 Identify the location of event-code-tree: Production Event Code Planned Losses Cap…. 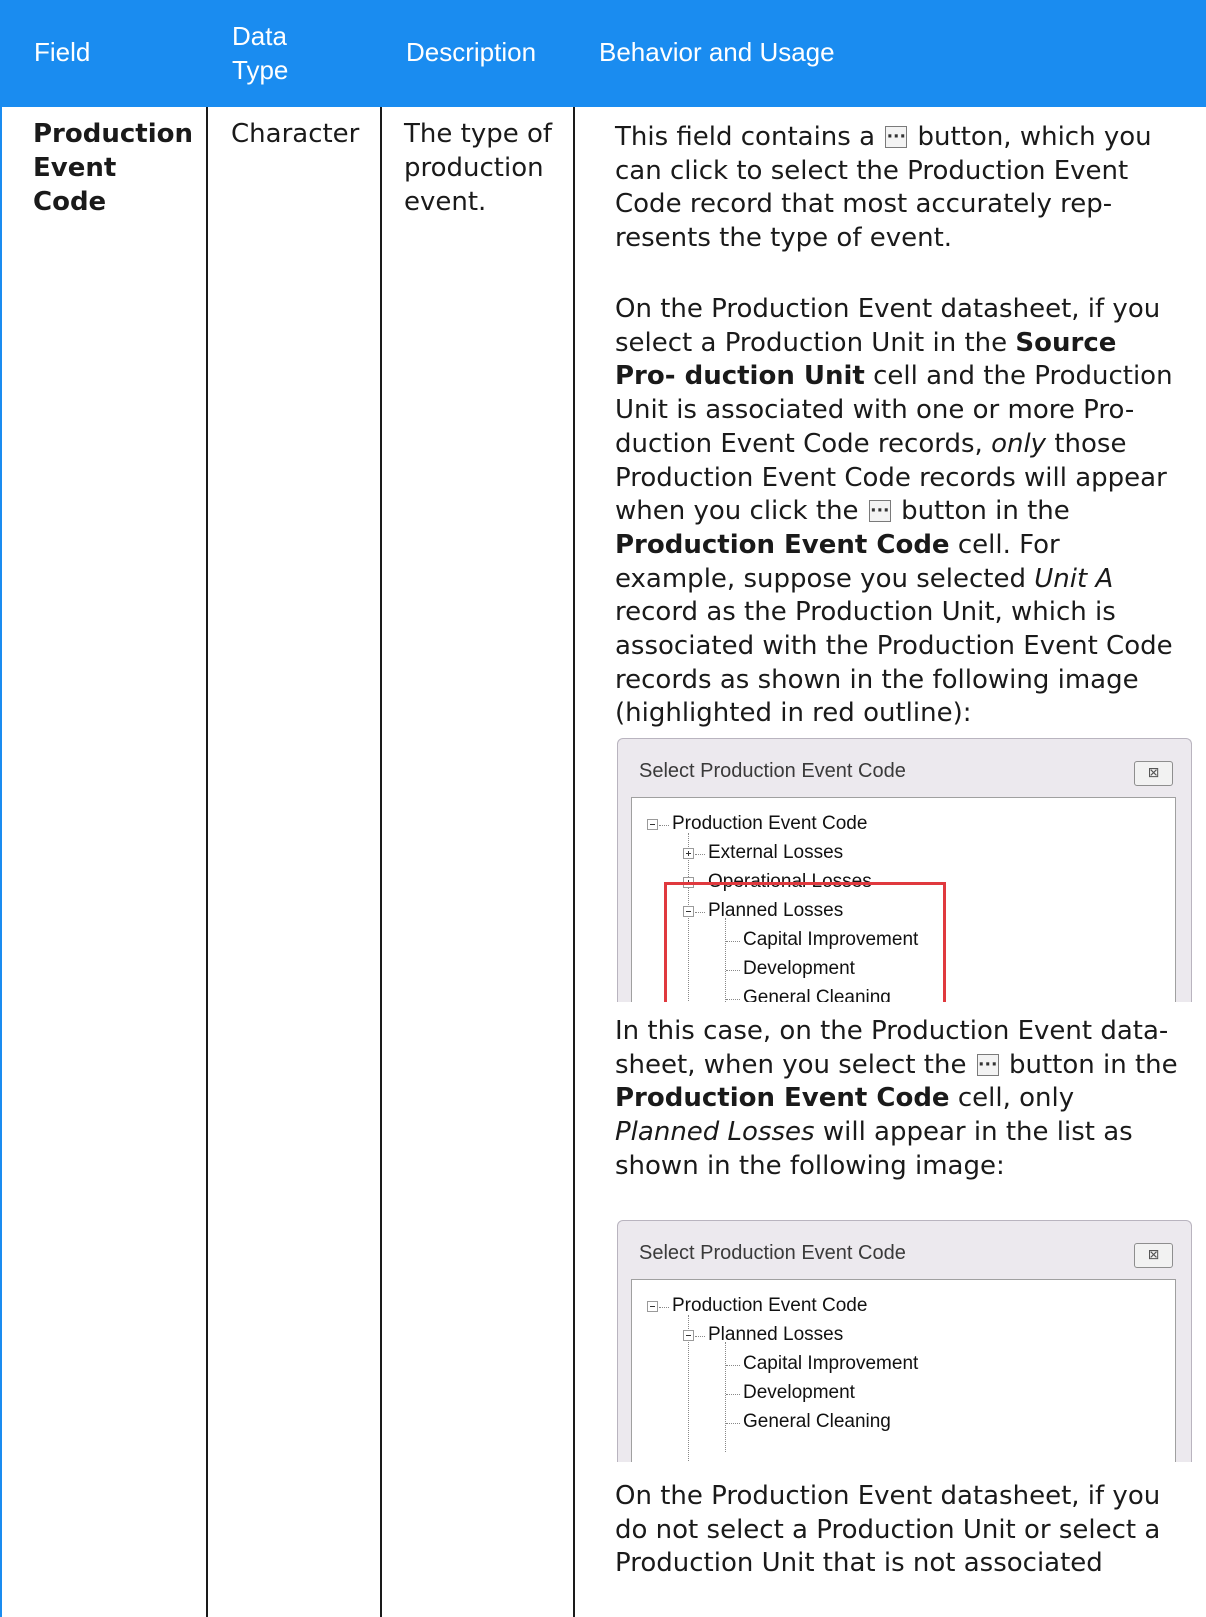
(903, 1370).